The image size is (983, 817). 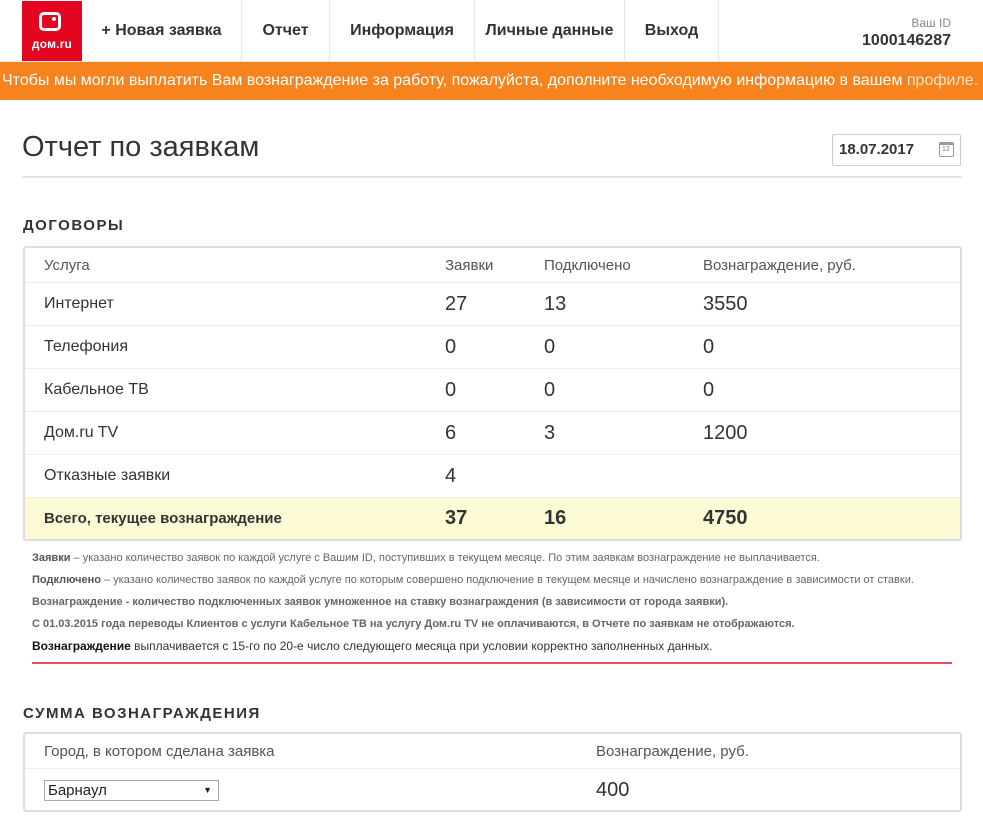 I want to click on nav-personal-data: Личные данные, so click(x=550, y=31).